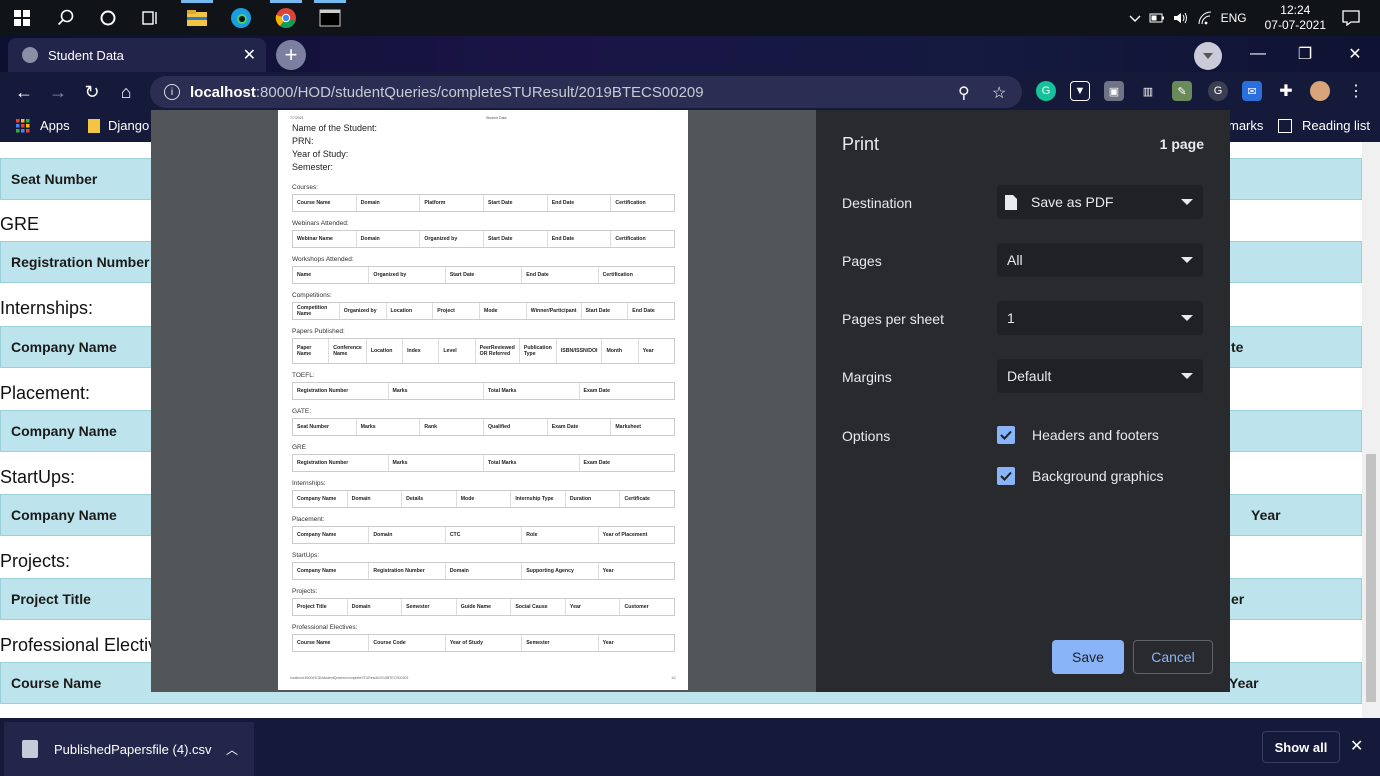 This screenshot has height=776, width=1380. I want to click on header-cell: Course Name, so click(56, 683).